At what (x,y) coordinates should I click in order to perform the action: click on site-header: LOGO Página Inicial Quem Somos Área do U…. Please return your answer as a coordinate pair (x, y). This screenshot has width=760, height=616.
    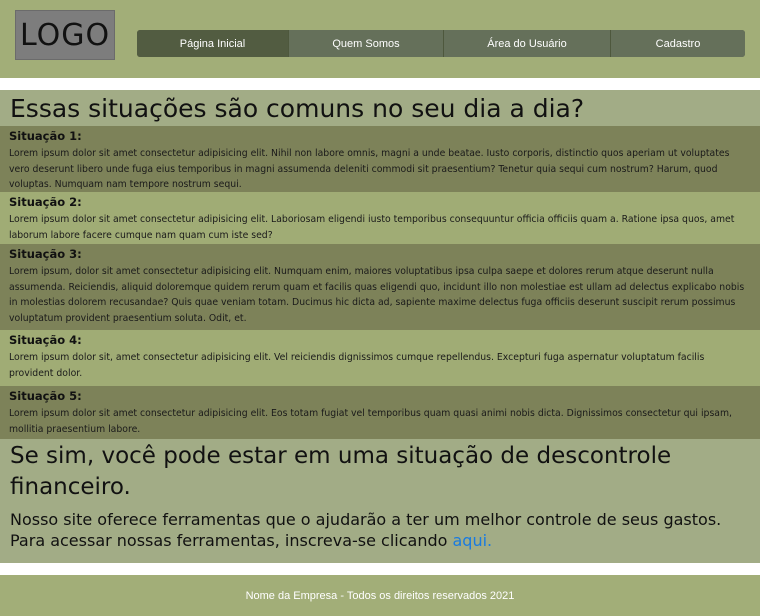
    Looking at the image, I should click on (380, 39).